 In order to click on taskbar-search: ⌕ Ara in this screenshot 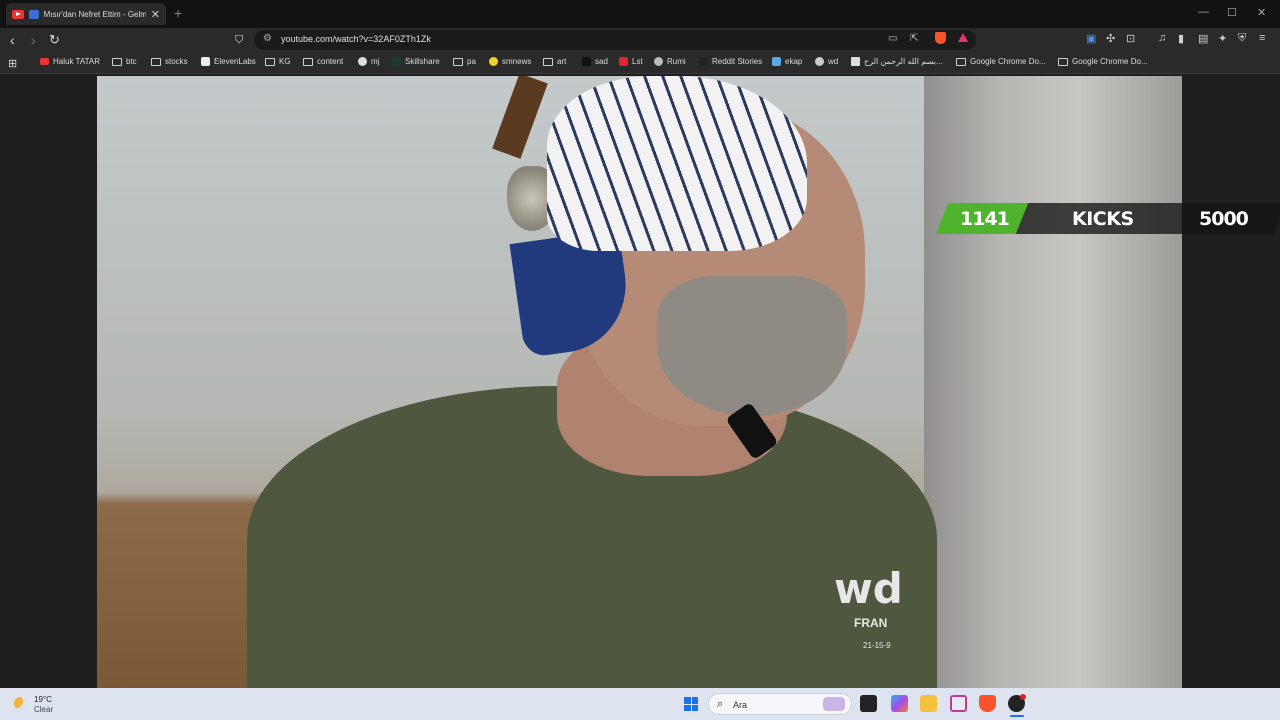, I will do `click(780, 704)`.